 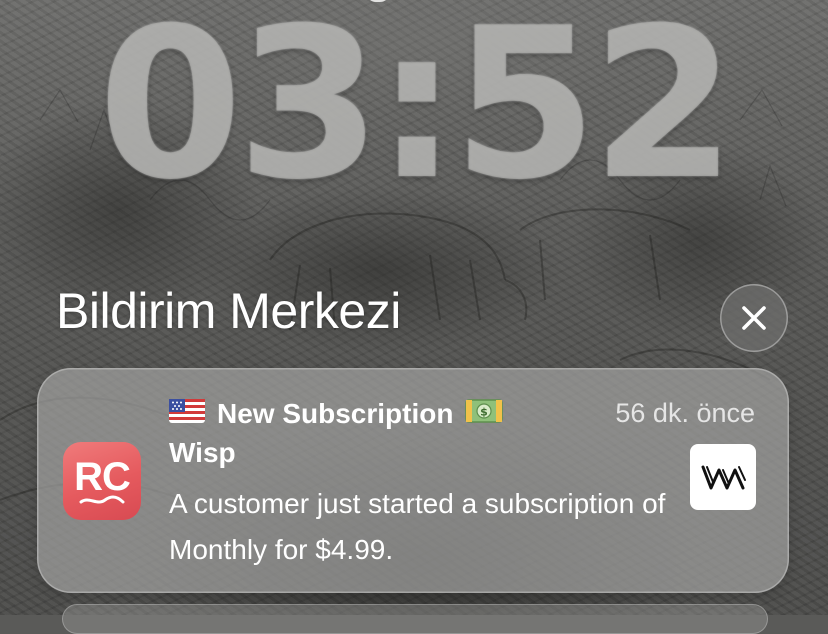 What do you see at coordinates (102, 477) in the screenshot?
I see `app-icon-label: RC` at bounding box center [102, 477].